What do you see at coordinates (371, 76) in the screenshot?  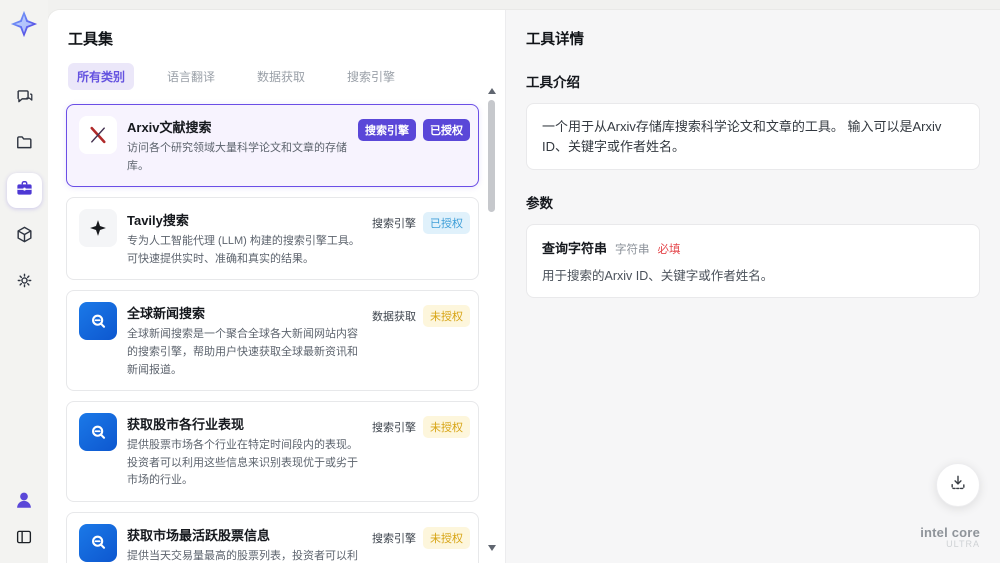 I see `category-tab: 搜索引擎` at bounding box center [371, 76].